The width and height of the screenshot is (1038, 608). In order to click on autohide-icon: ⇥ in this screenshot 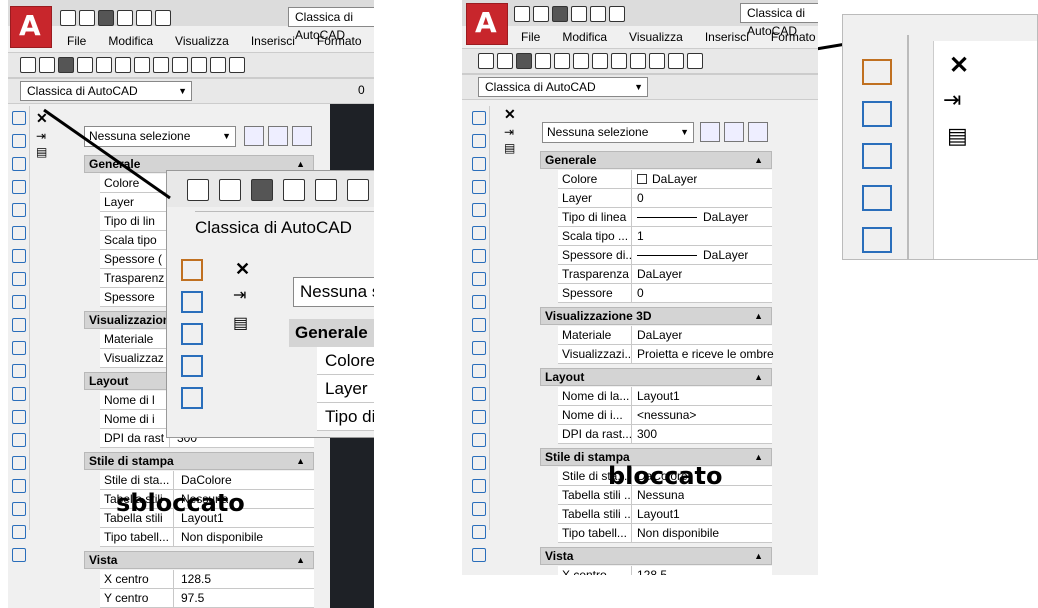, I will do `click(513, 132)`.